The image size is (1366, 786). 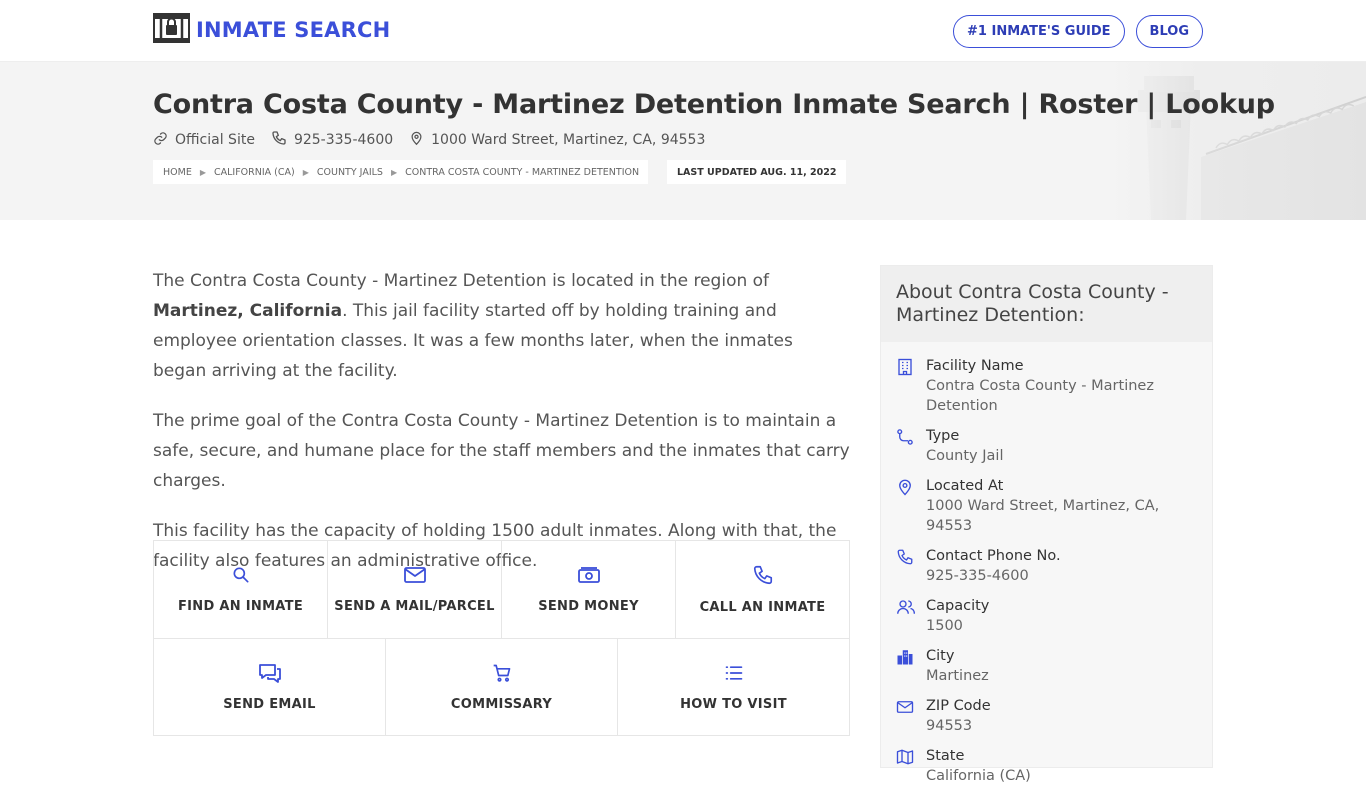 I want to click on info-contact-phone: Contact Phone No. 925-335-4600, so click(x=1046, y=566).